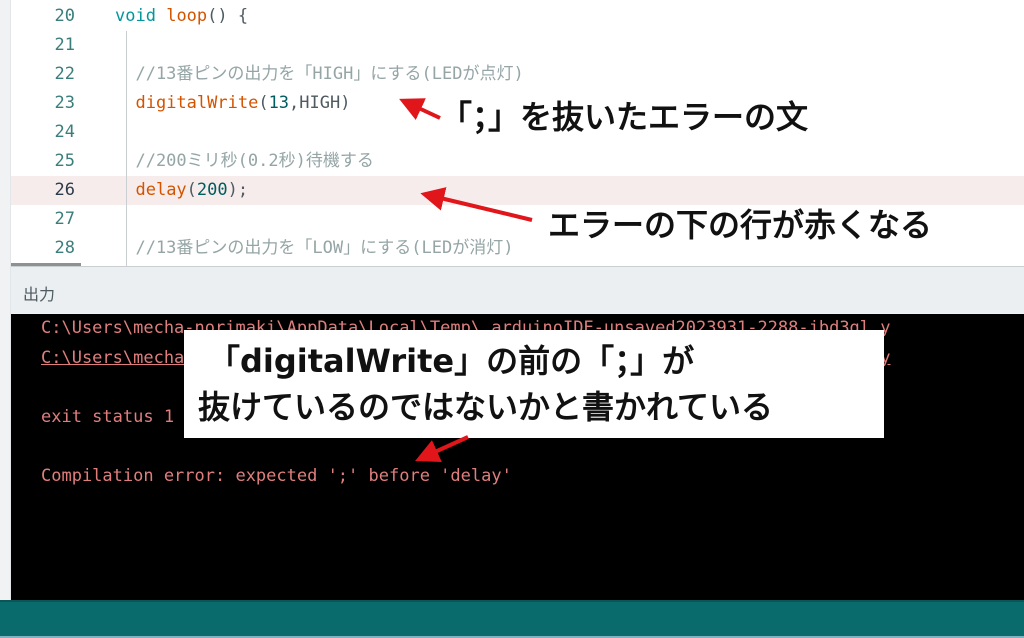 This screenshot has width=1024, height=638. Describe the element at coordinates (451, 361) in the screenshot. I see `annotation-explanation-line1: 「digitalWrite」の前の「；」が` at that location.